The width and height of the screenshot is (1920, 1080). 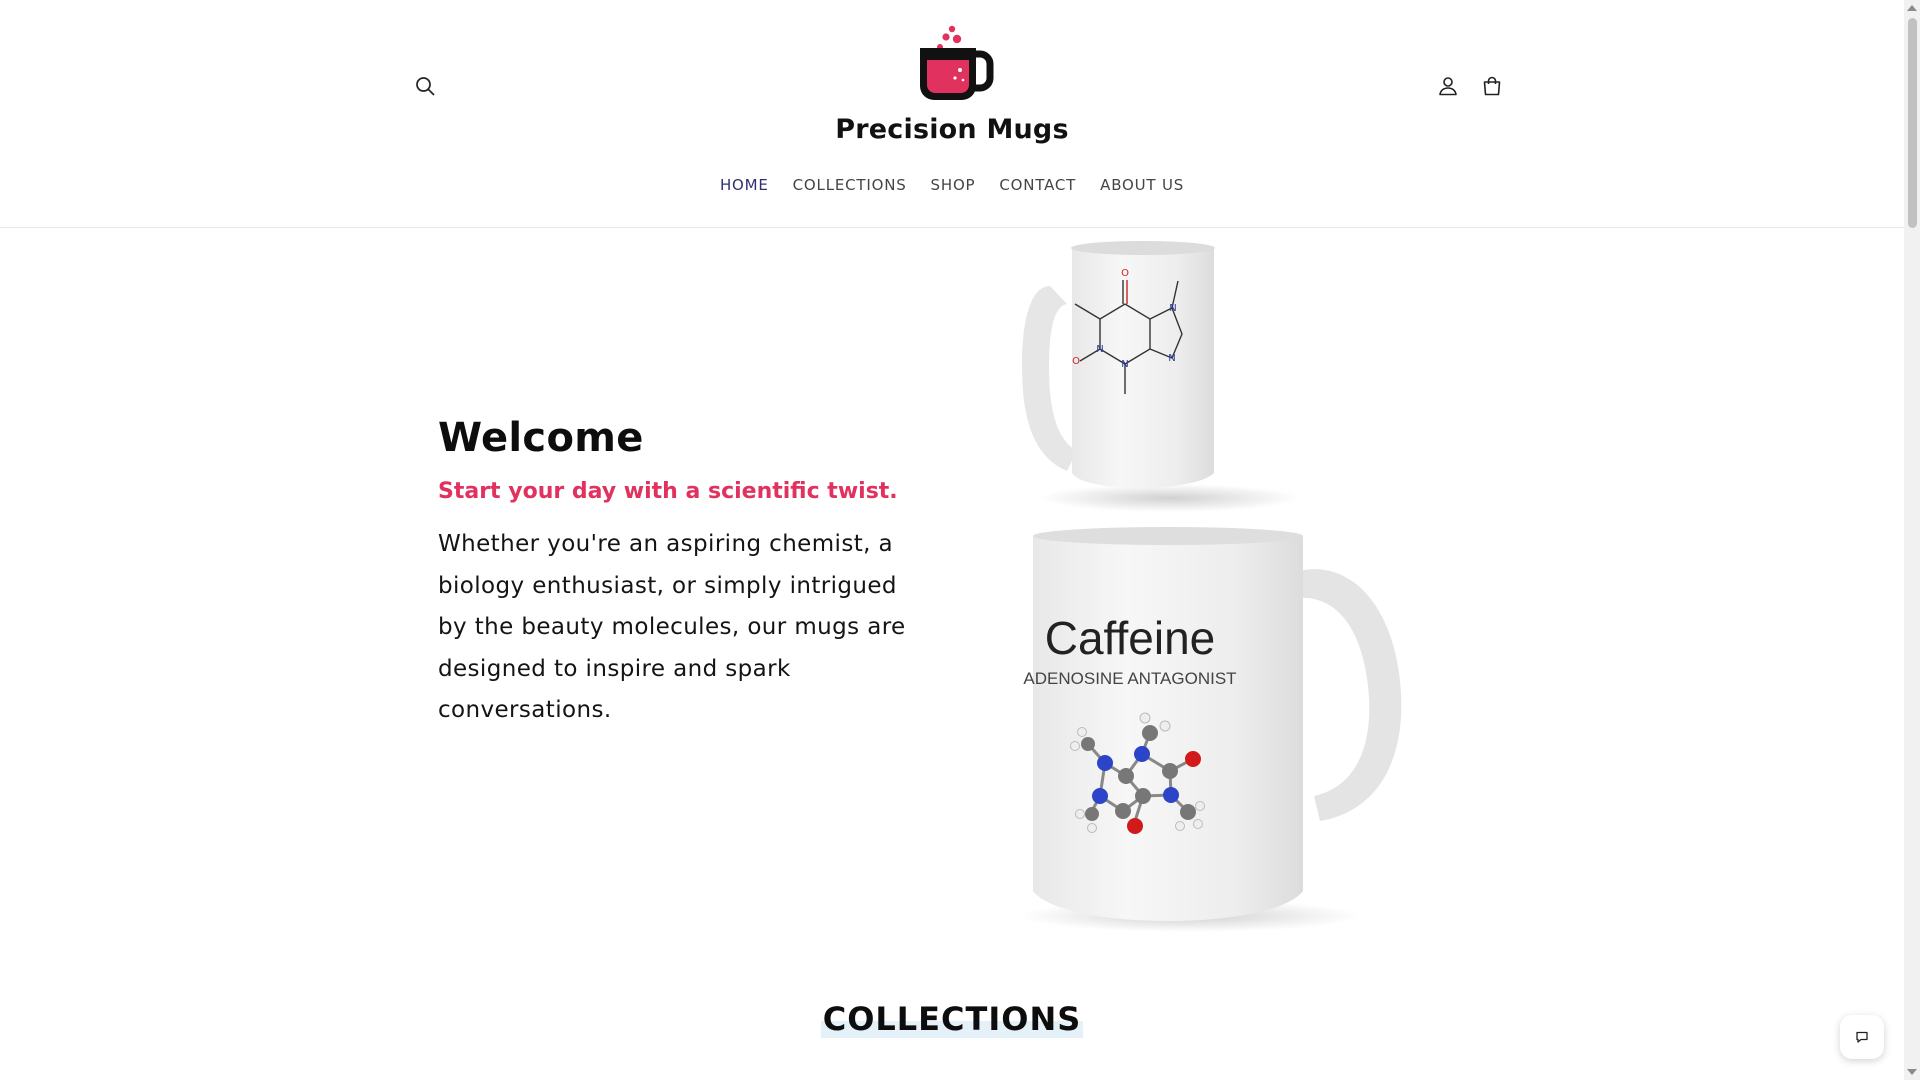 I want to click on scroll-down-arrow-icon, so click(x=1912, y=1072).